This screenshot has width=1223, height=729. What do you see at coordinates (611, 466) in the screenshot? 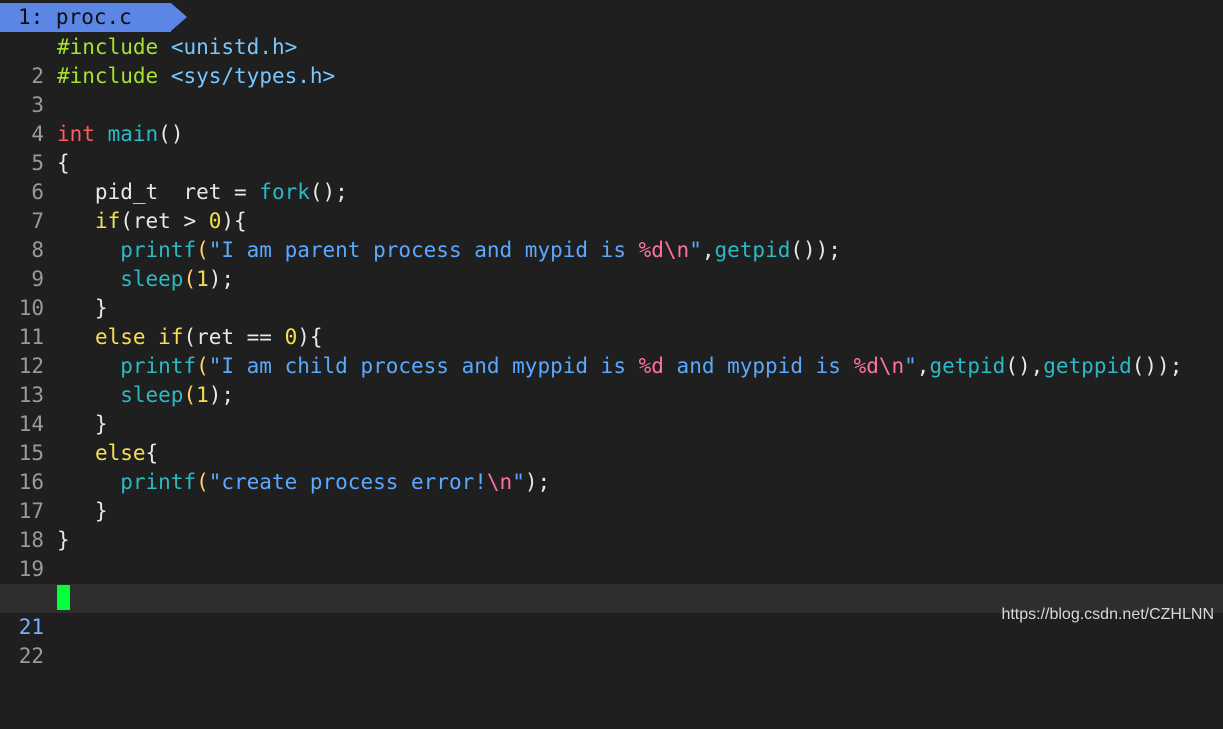
I see `code-line: 16 else{` at bounding box center [611, 466].